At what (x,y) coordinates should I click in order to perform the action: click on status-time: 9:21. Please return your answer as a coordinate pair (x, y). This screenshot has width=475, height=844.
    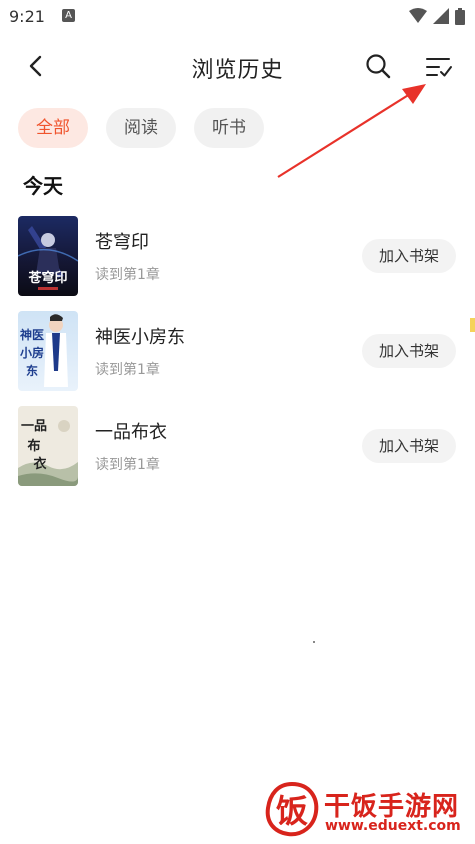
    Looking at the image, I should click on (27, 16).